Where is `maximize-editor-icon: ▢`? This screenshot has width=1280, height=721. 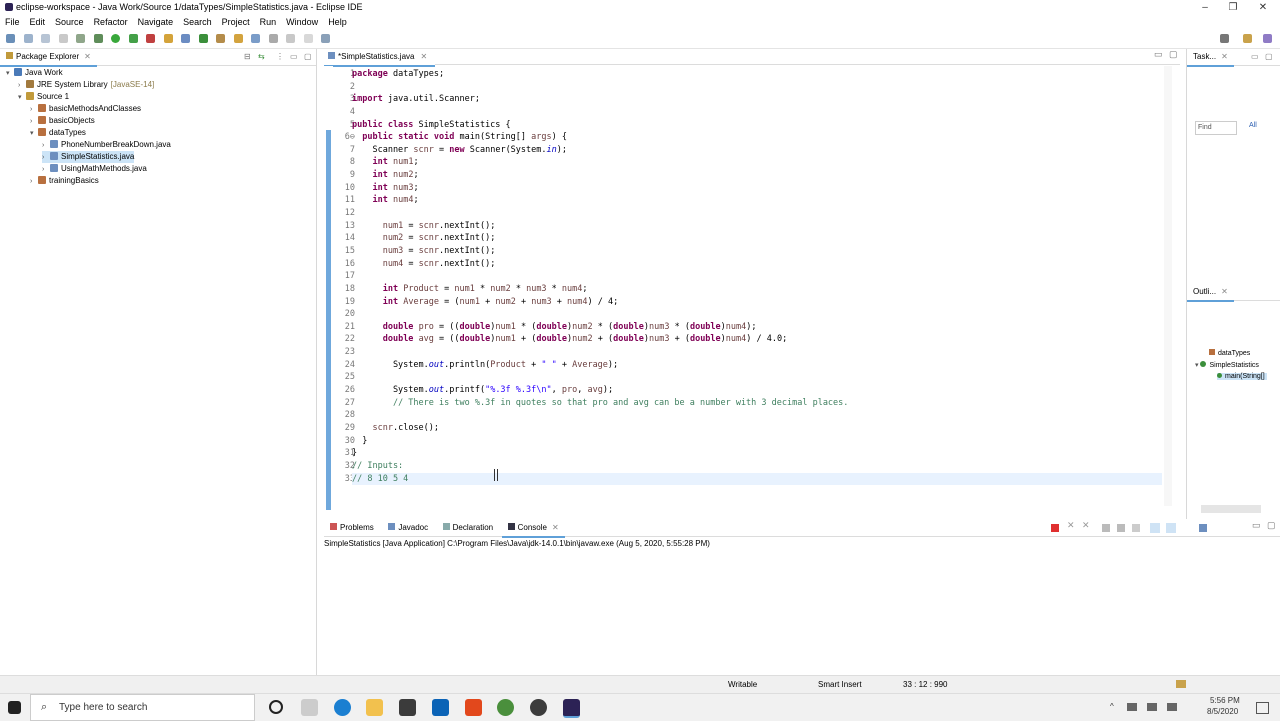
maximize-editor-icon: ▢ is located at coordinates (1173, 54).